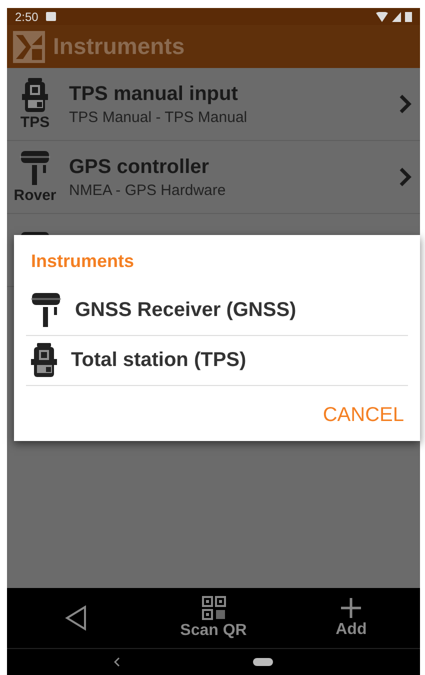  What do you see at coordinates (51, 16) in the screenshot?
I see `image-icon` at bounding box center [51, 16].